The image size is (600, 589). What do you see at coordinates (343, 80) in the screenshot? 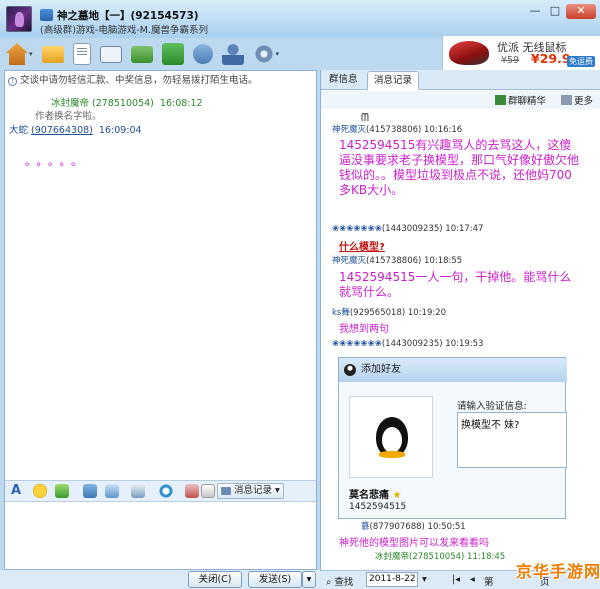
I see `tab-group-info: 群信息` at bounding box center [343, 80].